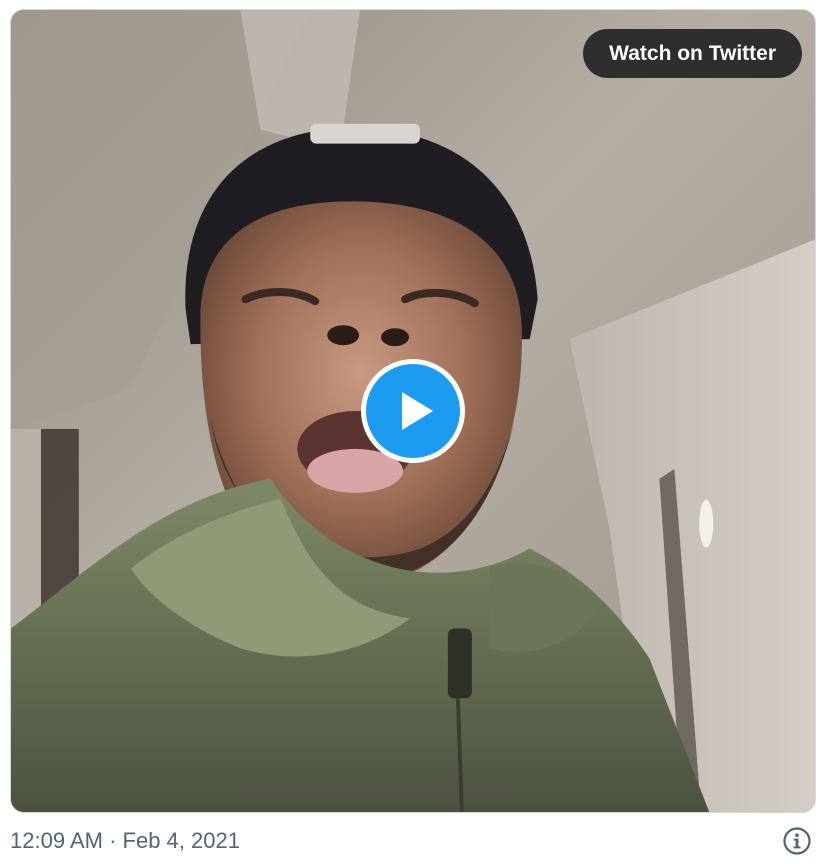  I want to click on watch-on-twitter-button: Watch on Twitter, so click(692, 53).